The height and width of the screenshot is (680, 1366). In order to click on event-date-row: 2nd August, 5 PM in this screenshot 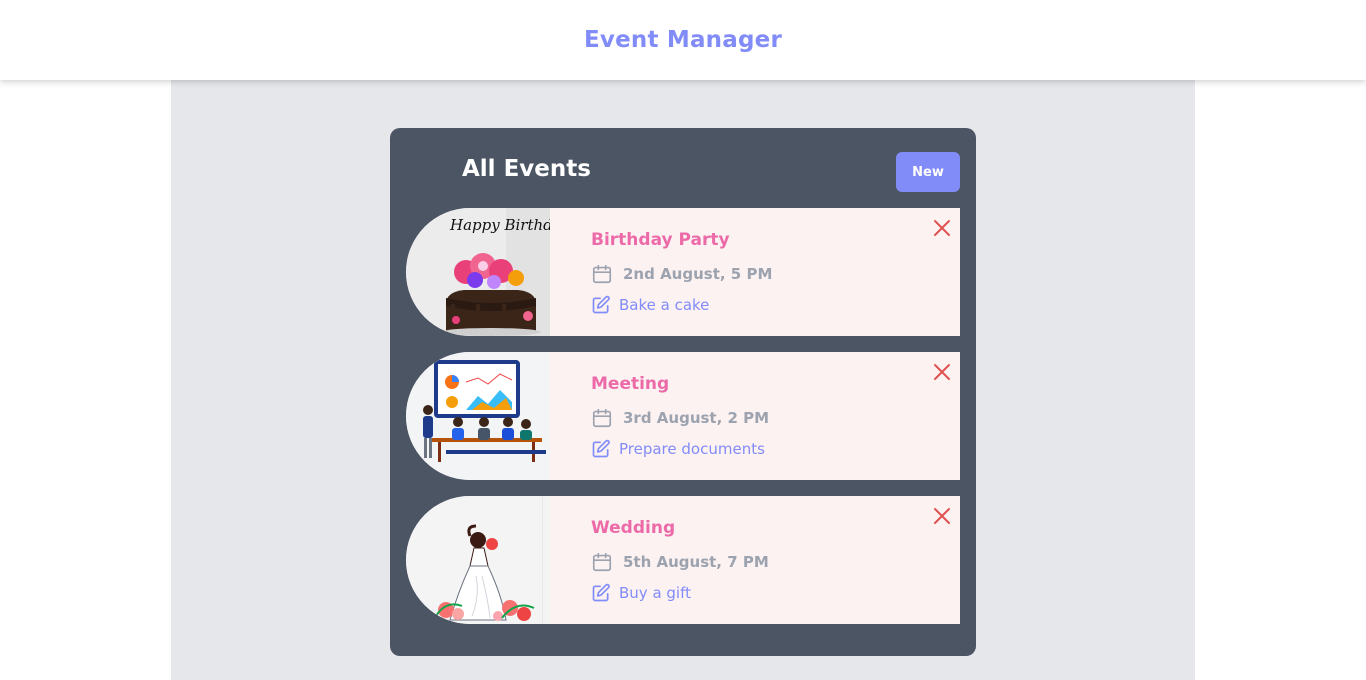, I will do `click(681, 274)`.